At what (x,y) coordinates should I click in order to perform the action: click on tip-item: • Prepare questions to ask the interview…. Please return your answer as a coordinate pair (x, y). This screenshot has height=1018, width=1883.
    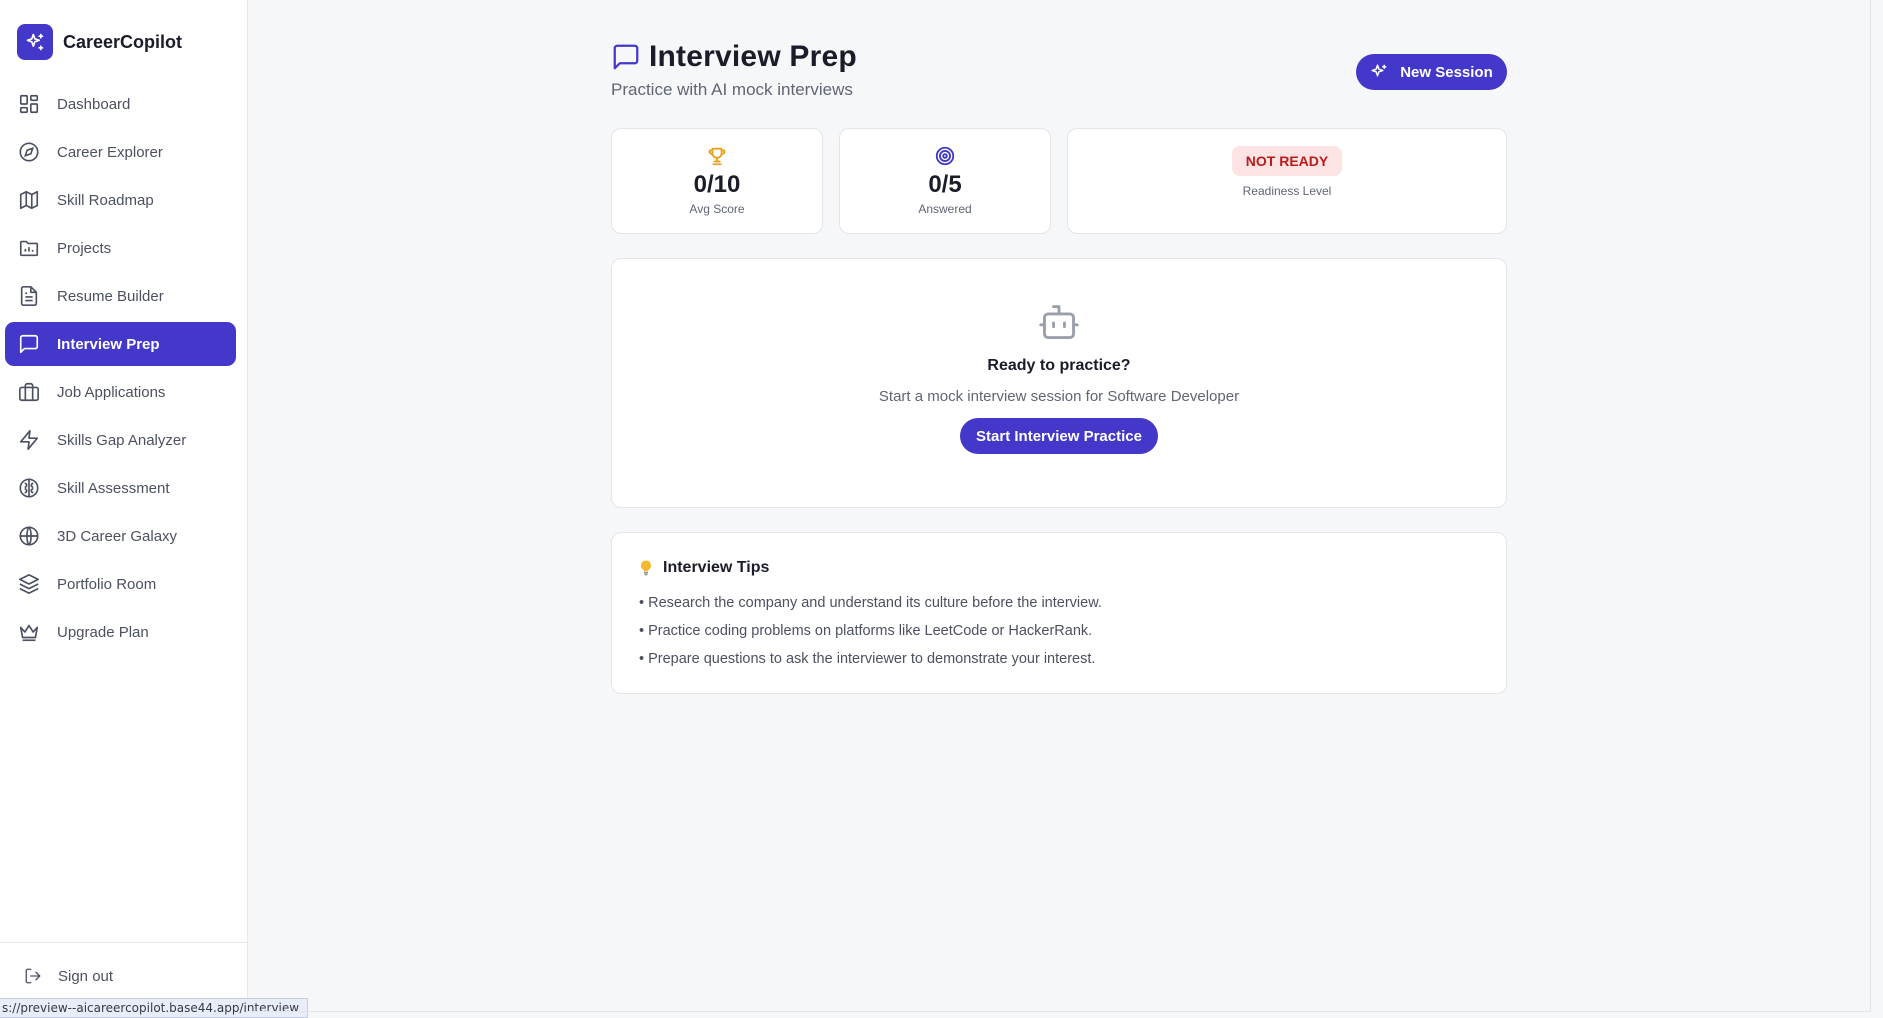
    Looking at the image, I should click on (867, 659).